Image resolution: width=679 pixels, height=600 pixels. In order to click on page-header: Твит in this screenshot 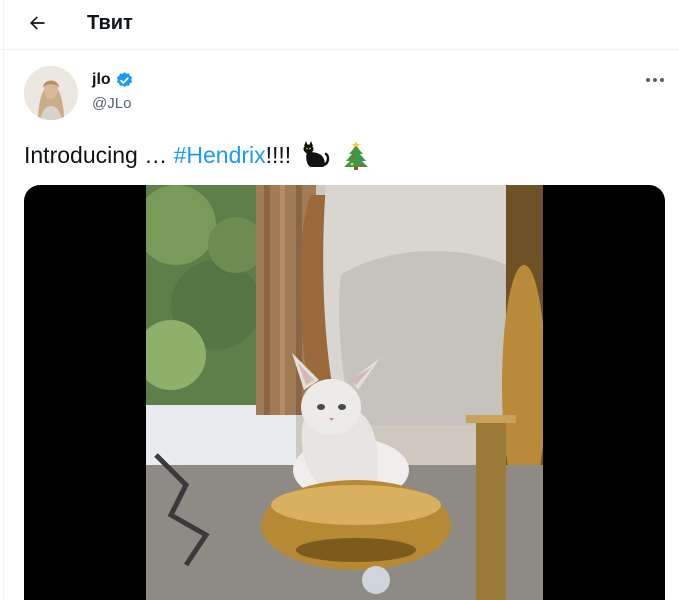, I will do `click(339, 25)`.